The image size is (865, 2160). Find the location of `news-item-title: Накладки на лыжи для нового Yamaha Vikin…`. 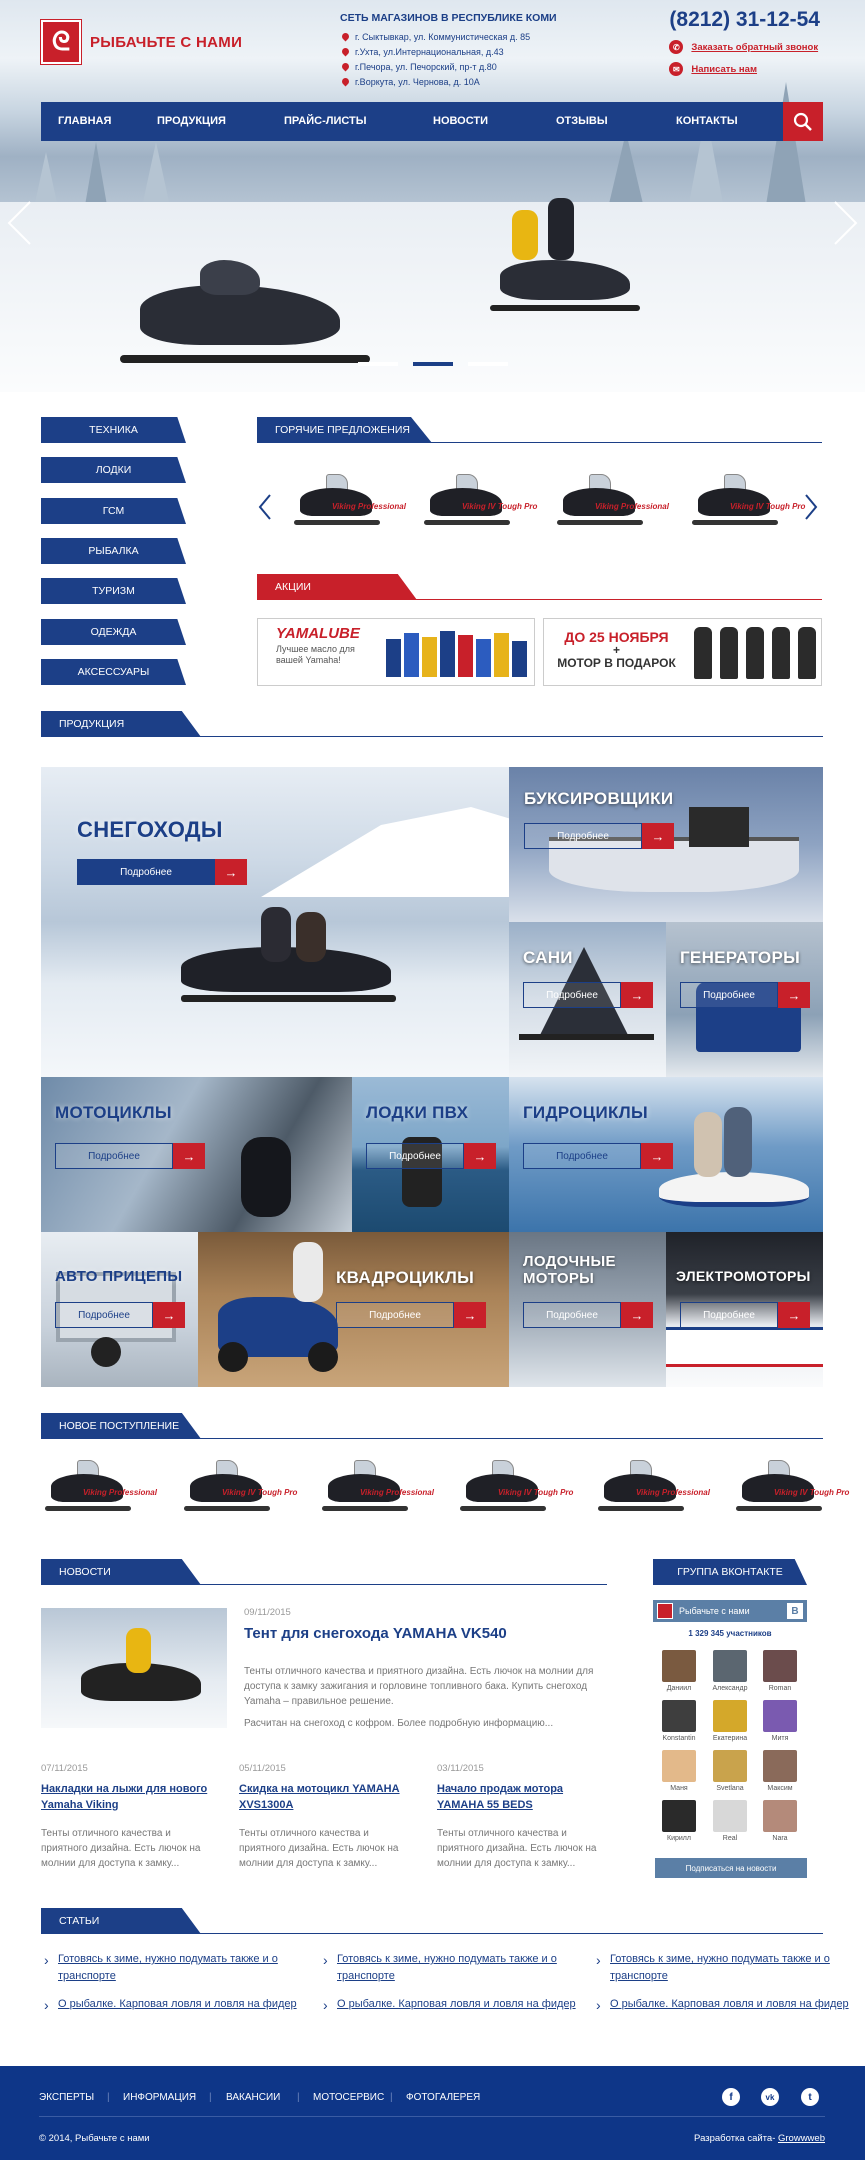

news-item-title: Накладки на лыжи для нового Yamaha Vikin… is located at coordinates (126, 1798).